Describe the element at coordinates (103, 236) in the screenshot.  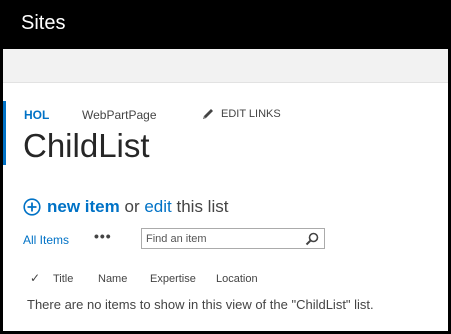
I see `more-options-button: •••` at that location.